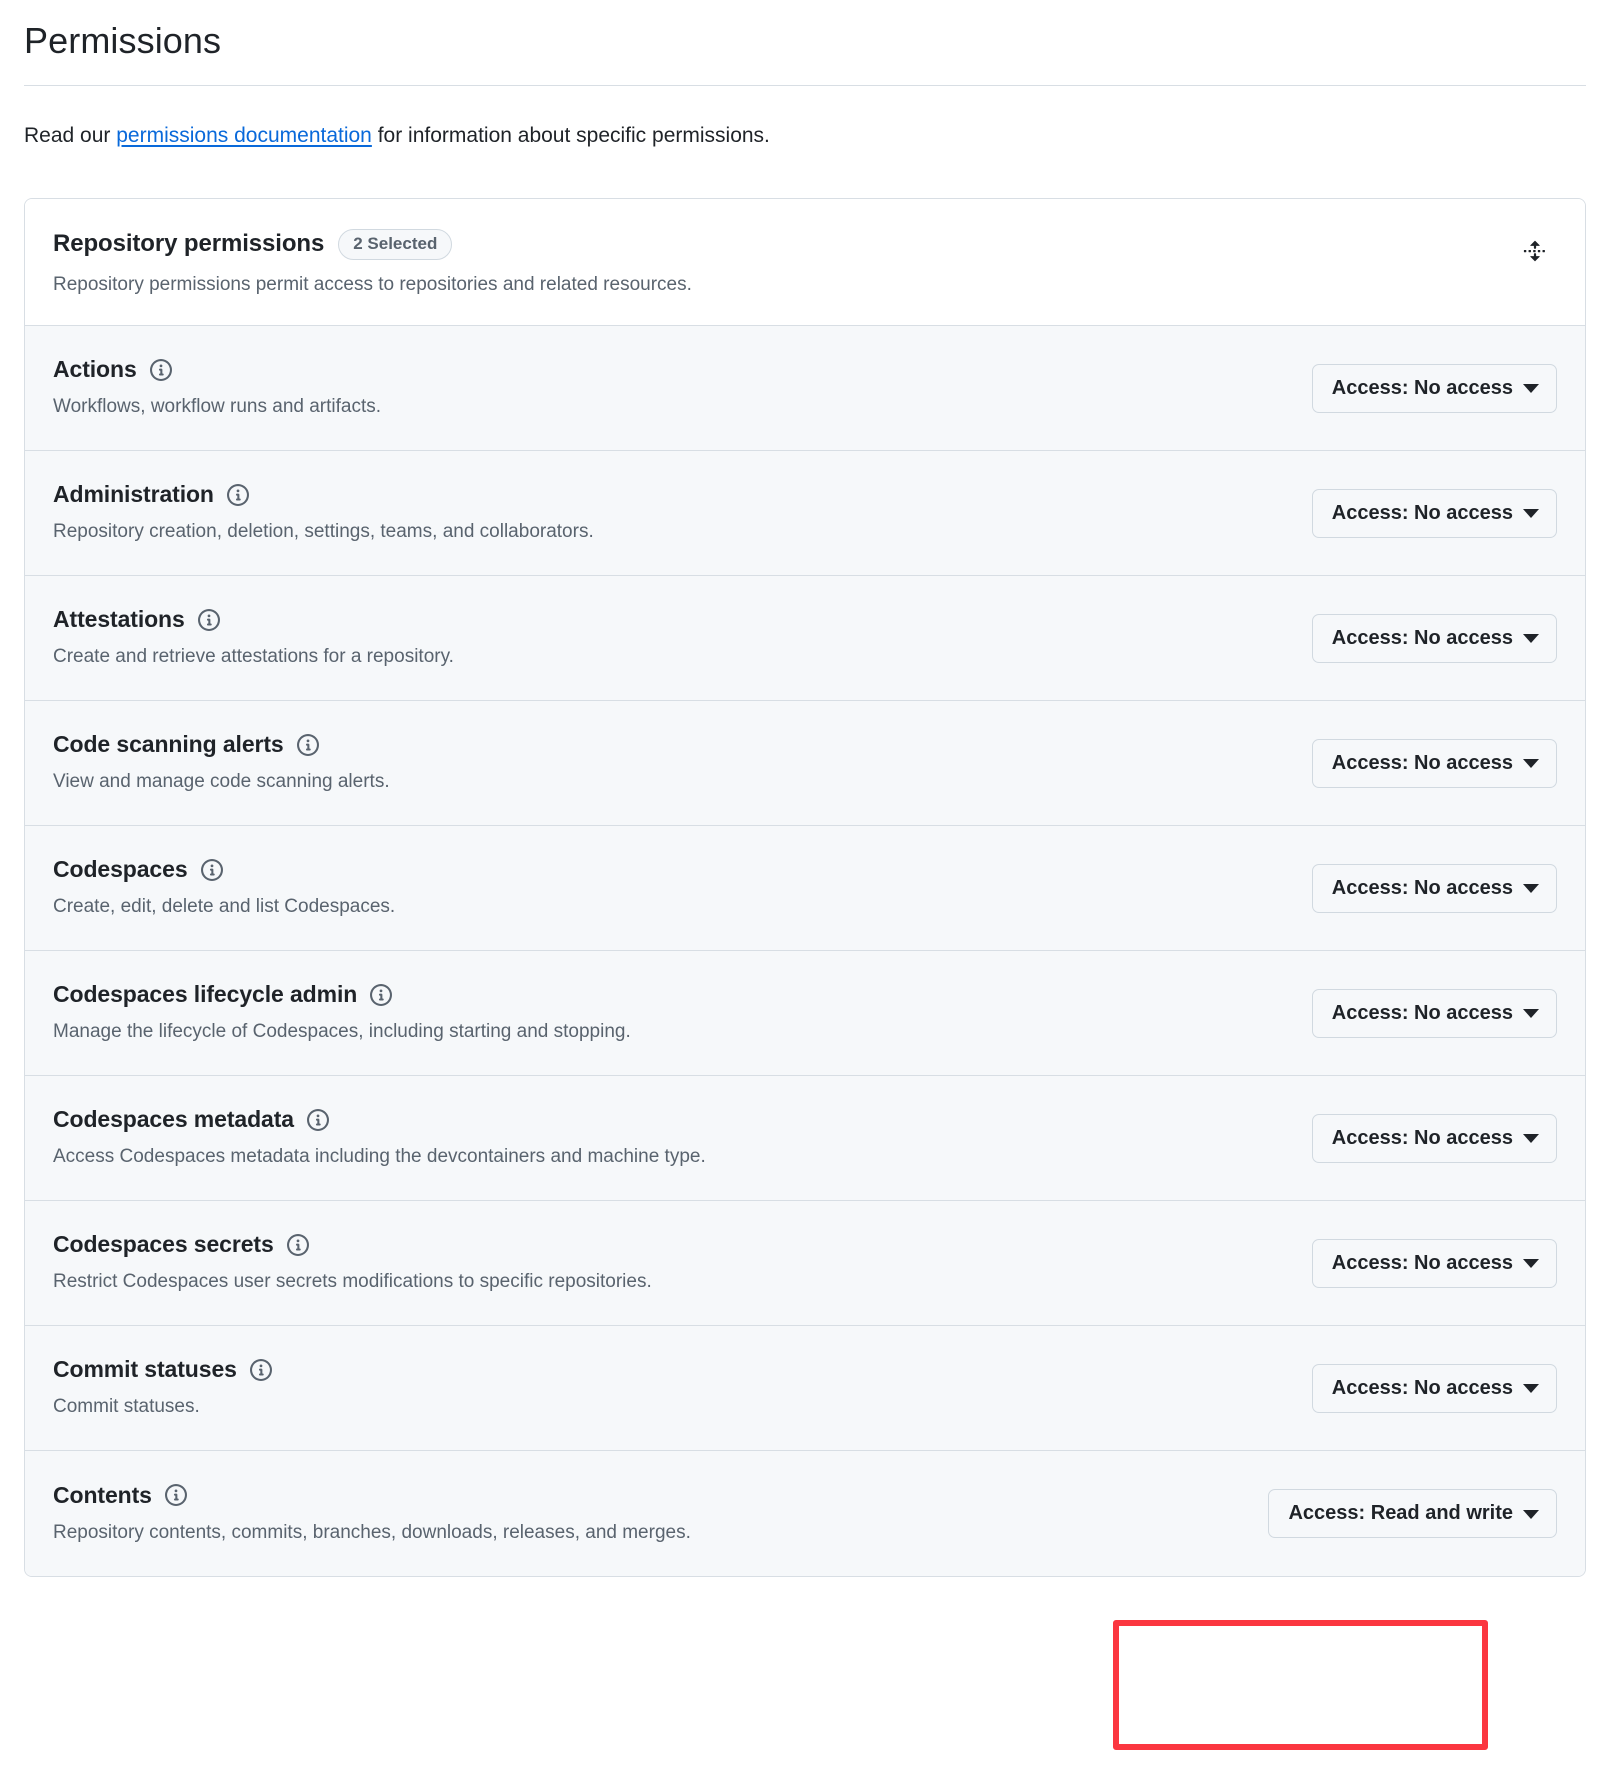 This screenshot has width=1610, height=1780. What do you see at coordinates (670, 1369) in the screenshot?
I see `permission-name-row: Commit statuses` at bounding box center [670, 1369].